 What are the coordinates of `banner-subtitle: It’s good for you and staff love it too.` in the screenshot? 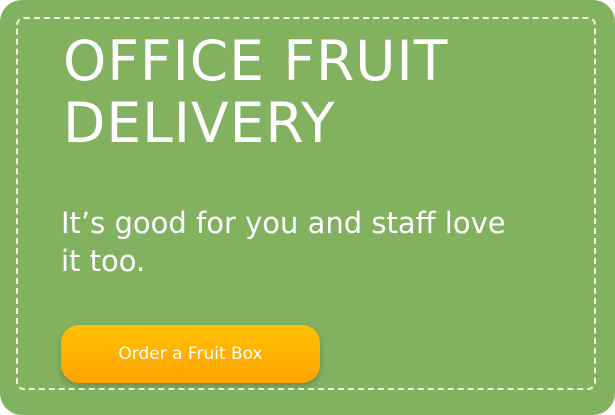 It's located at (283, 242).